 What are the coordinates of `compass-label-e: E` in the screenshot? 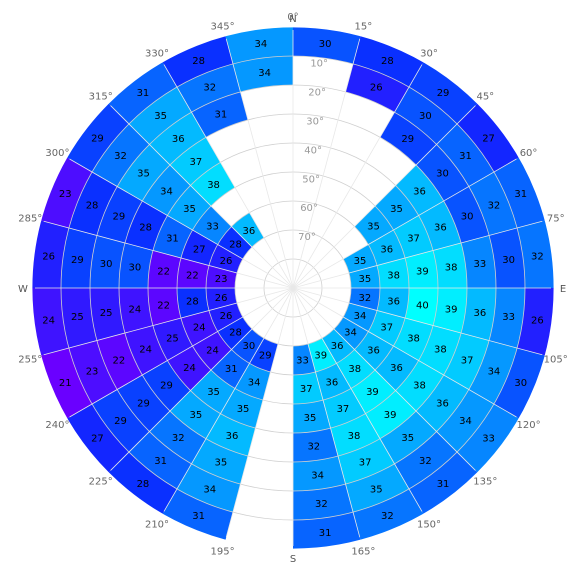 It's located at (563, 289).